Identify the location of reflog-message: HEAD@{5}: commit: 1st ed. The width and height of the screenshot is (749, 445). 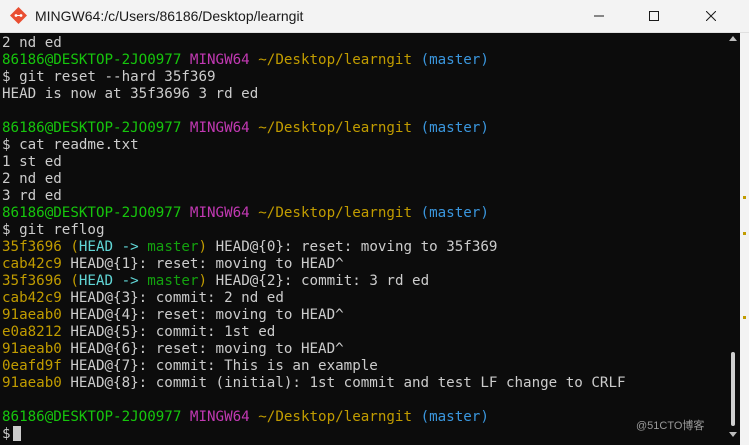
(168, 332).